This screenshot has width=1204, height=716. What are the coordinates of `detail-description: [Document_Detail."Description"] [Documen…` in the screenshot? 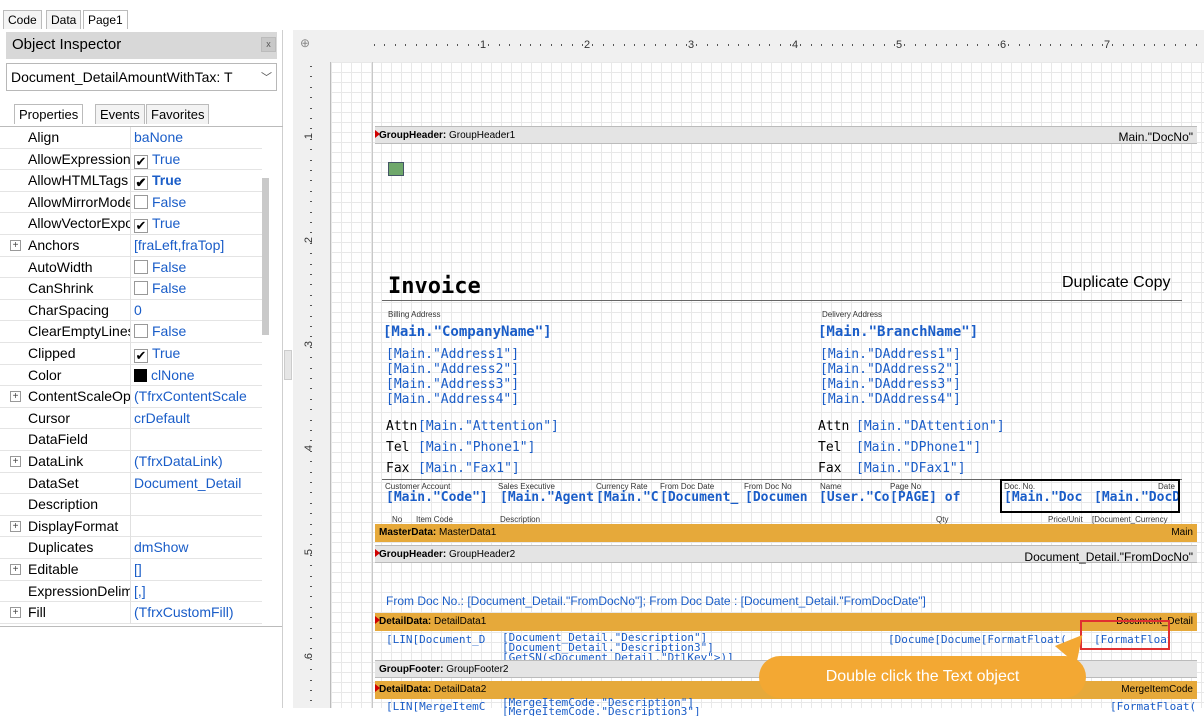 It's located at (618, 648).